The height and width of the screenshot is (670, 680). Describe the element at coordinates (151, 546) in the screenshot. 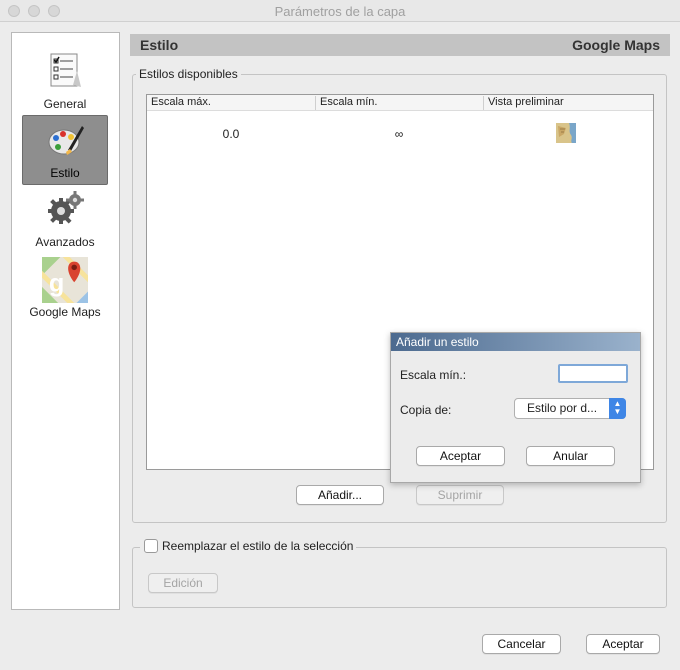

I see `replace-style-checkbox` at that location.